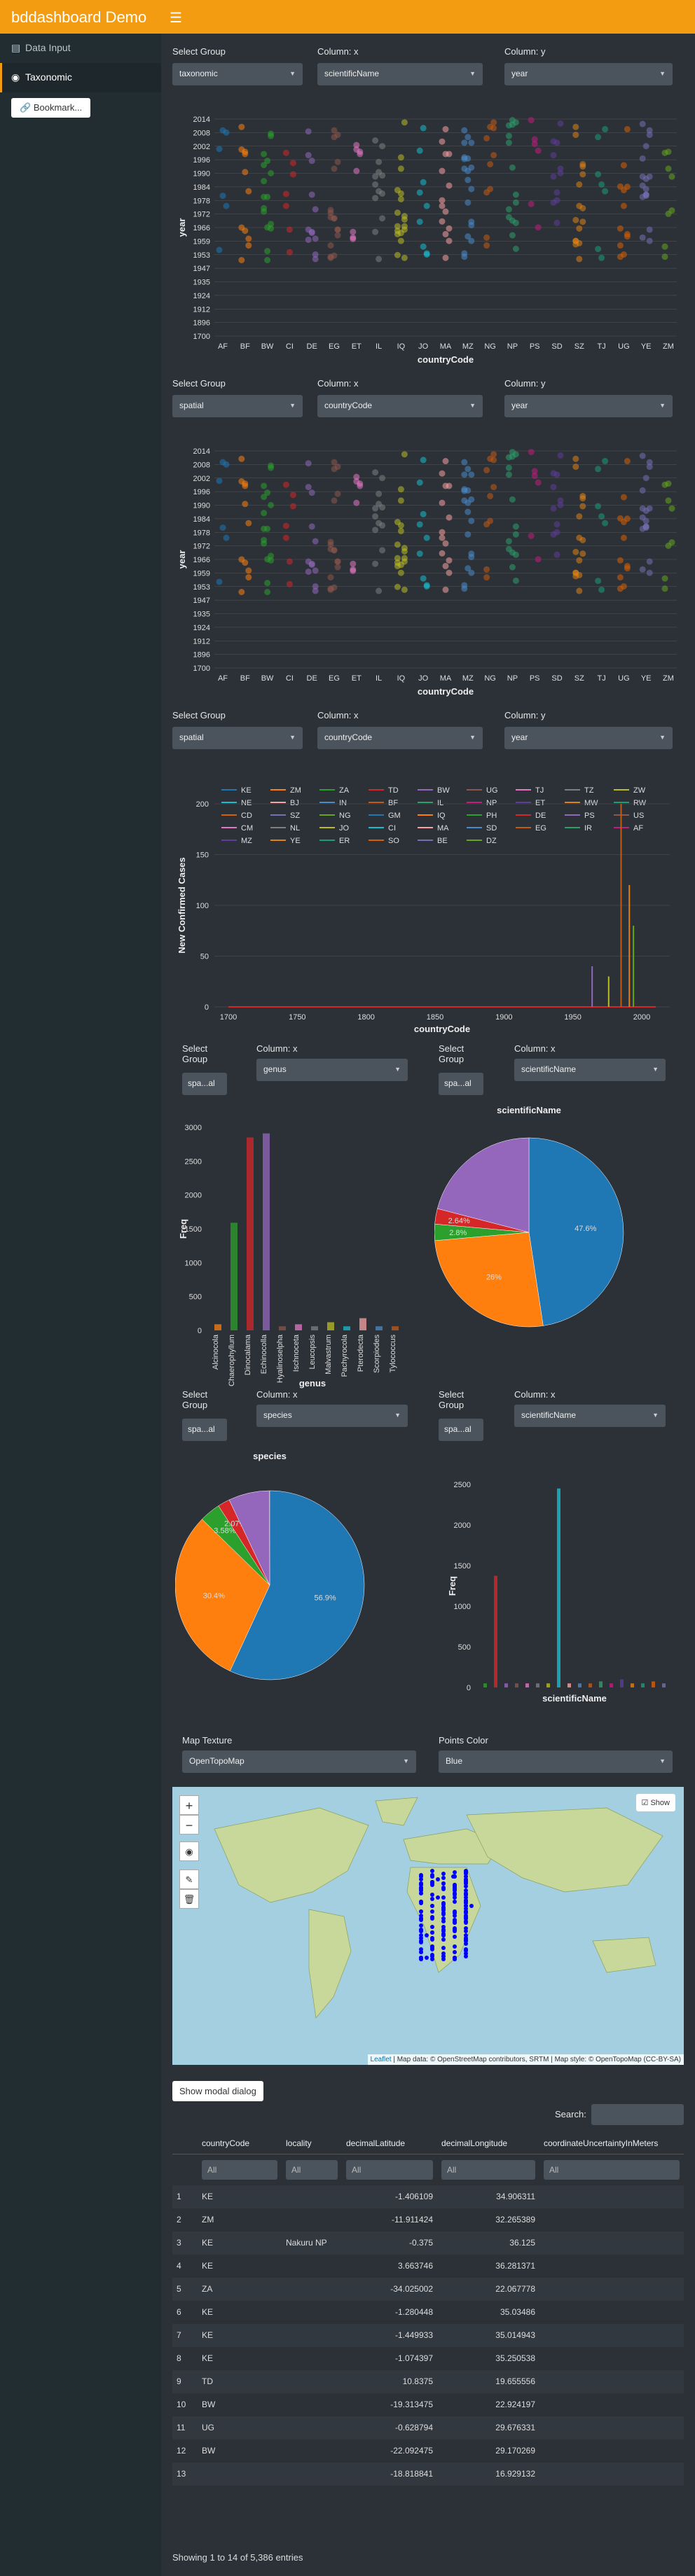 This screenshot has width=695, height=2576. I want to click on column-header: countryCode, so click(240, 2143).